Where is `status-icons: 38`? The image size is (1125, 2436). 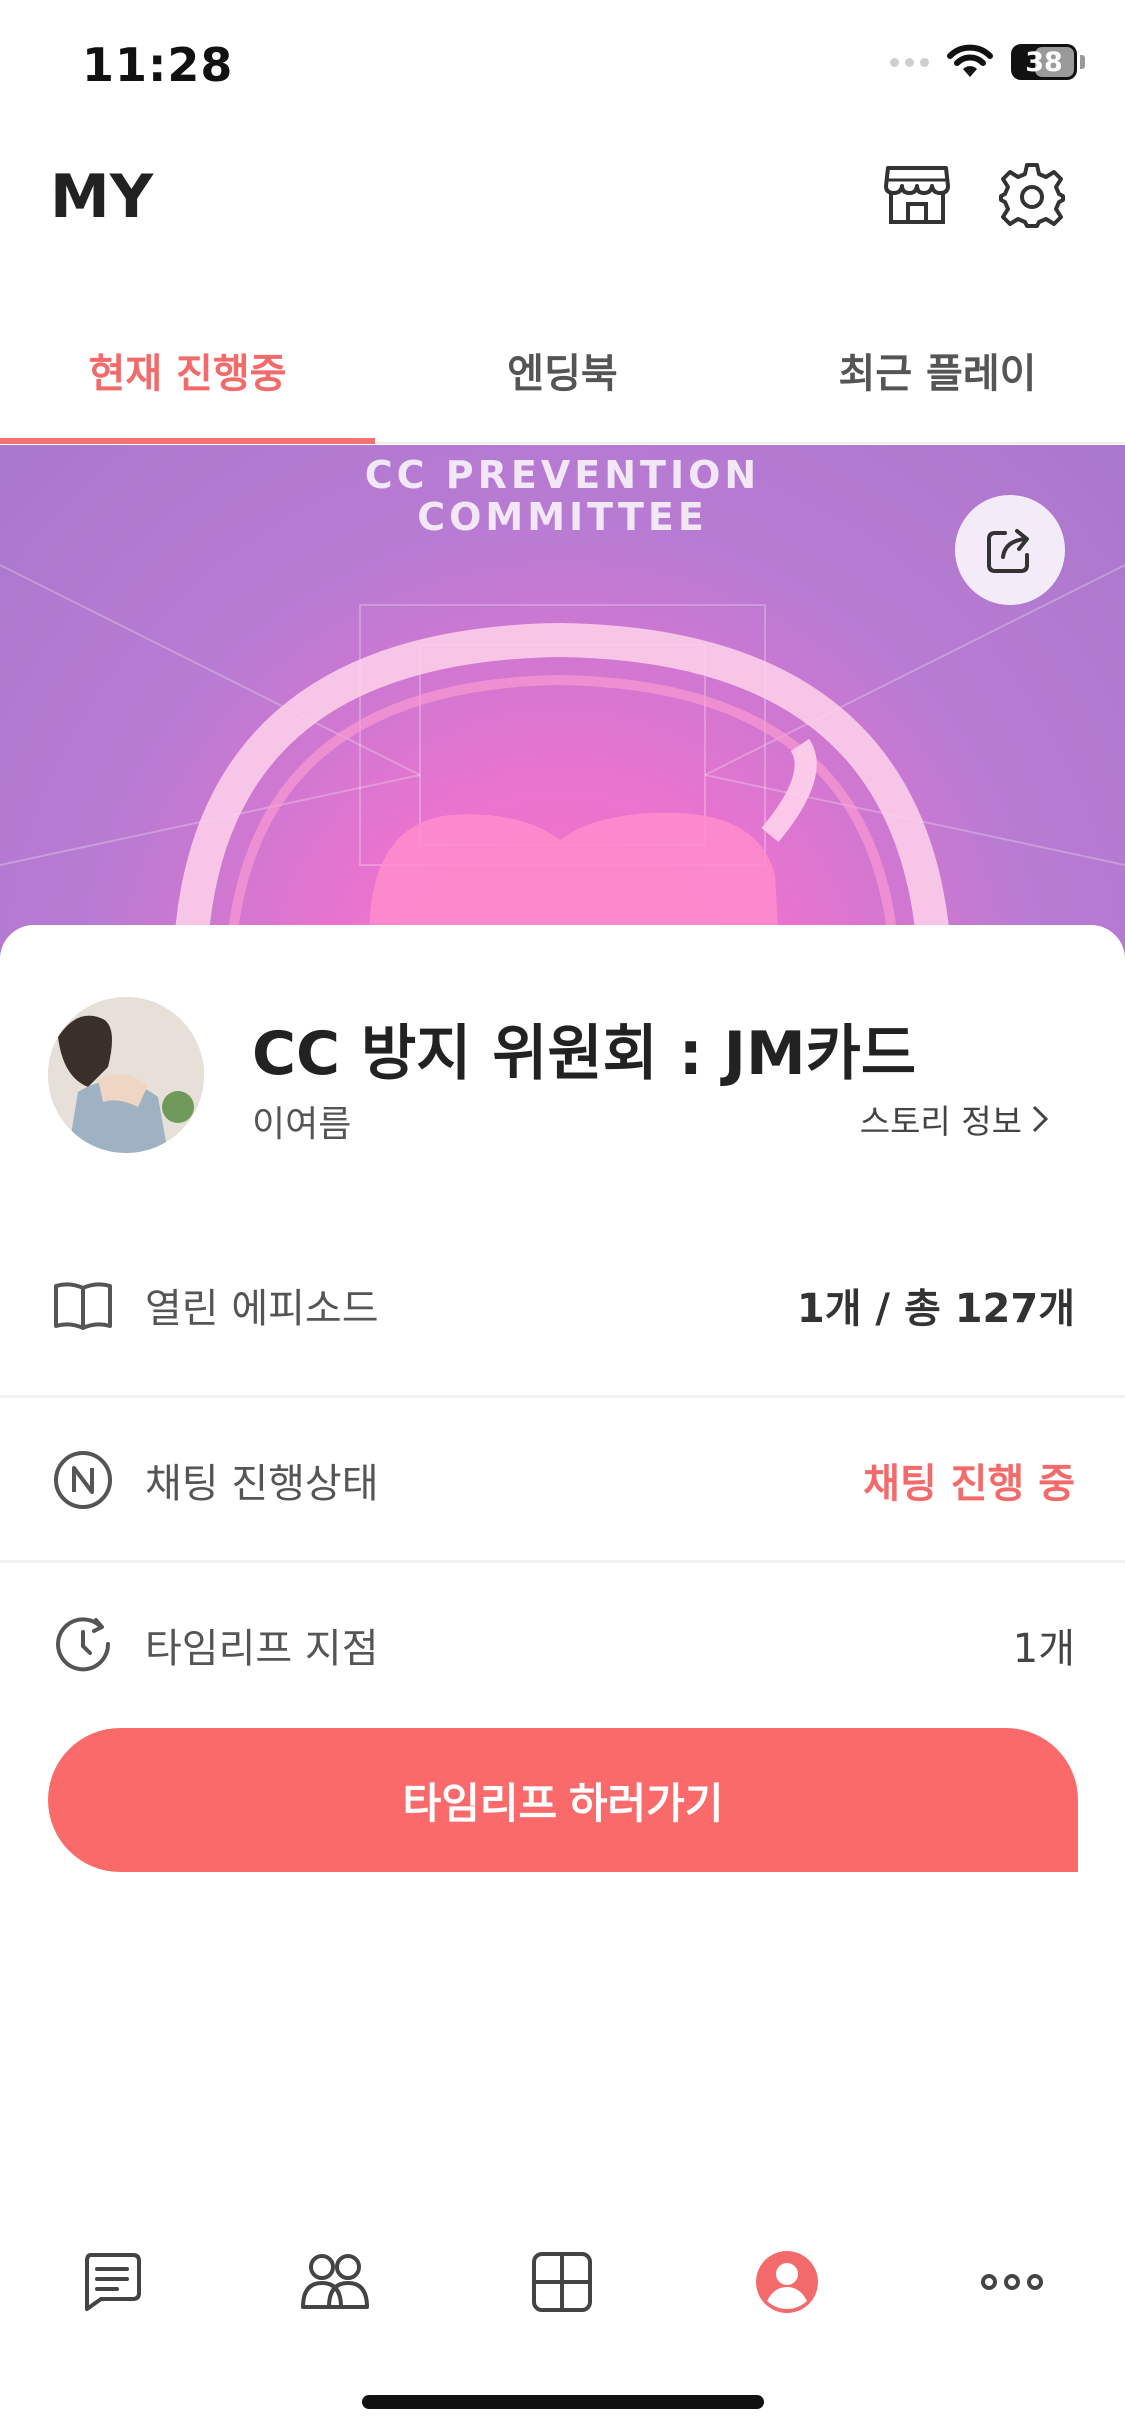
status-icons: 38 is located at coordinates (987, 62).